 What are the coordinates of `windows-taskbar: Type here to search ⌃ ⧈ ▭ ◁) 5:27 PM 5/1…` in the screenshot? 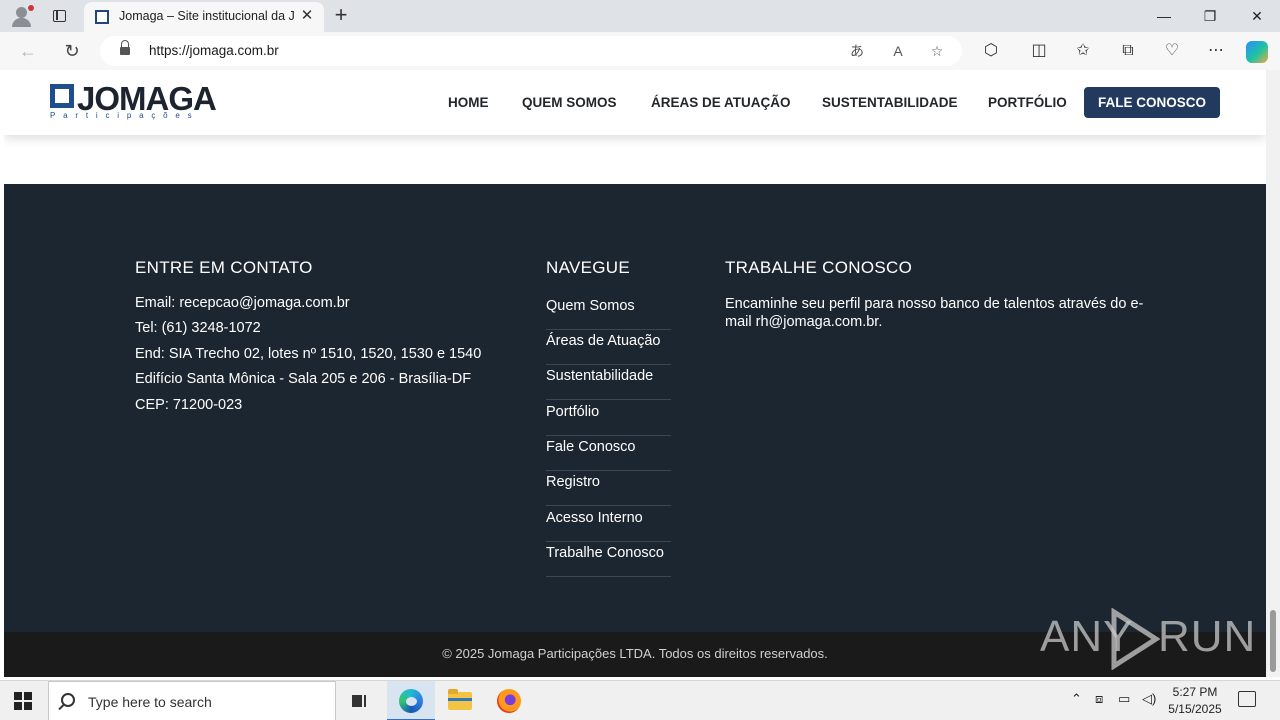 It's located at (640, 700).